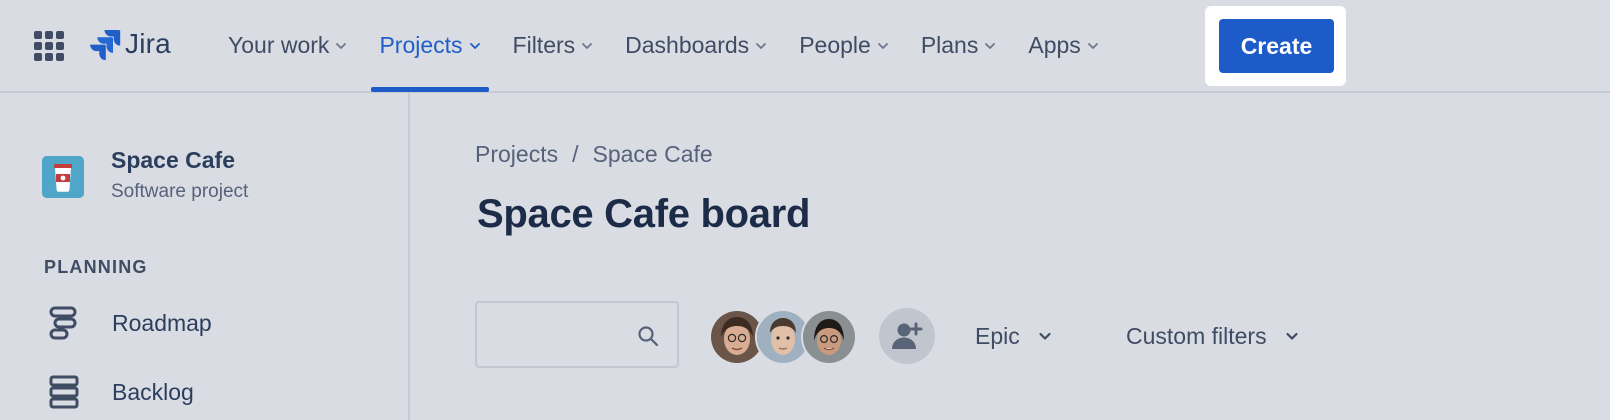 Image resolution: width=1610 pixels, height=420 pixels. What do you see at coordinates (997, 335) in the screenshot?
I see `epic-filter-label: Epic` at bounding box center [997, 335].